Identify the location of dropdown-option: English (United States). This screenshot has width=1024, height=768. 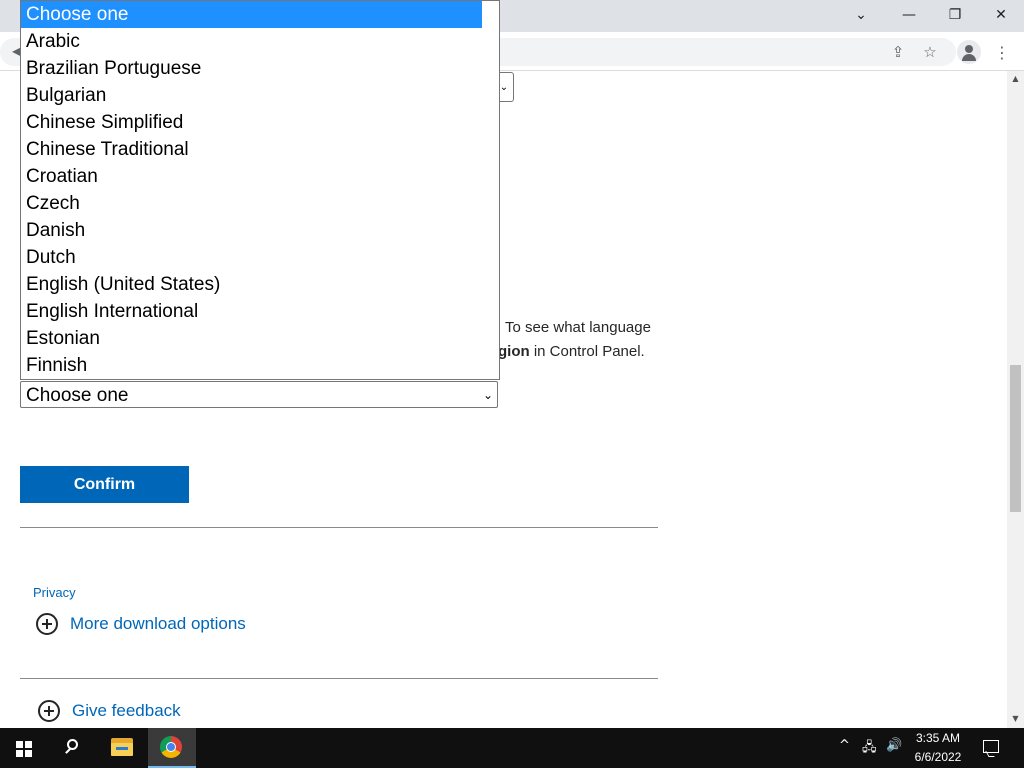
(251, 284).